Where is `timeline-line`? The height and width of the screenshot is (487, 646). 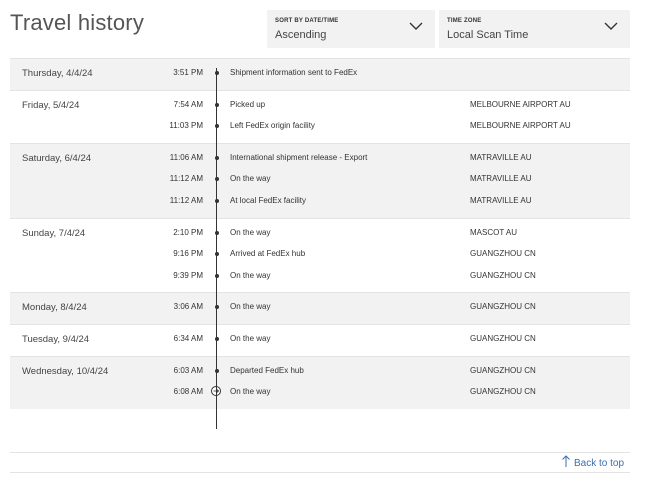
timeline-line is located at coordinates (216, 248).